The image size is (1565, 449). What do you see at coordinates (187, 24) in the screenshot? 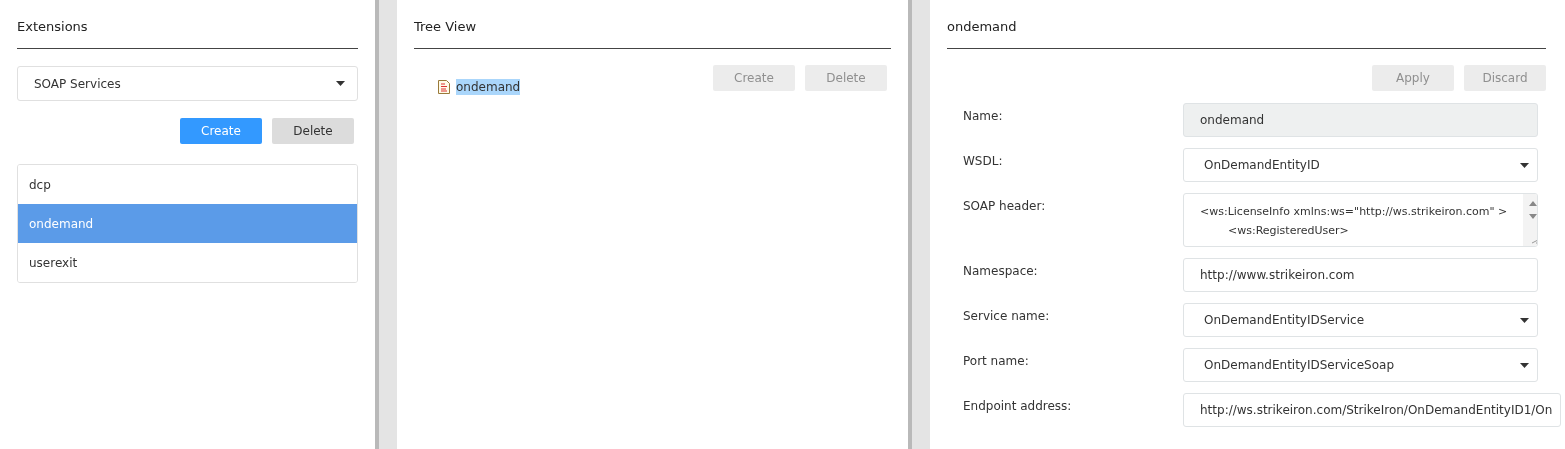
I see `panel-title: Extensions` at bounding box center [187, 24].